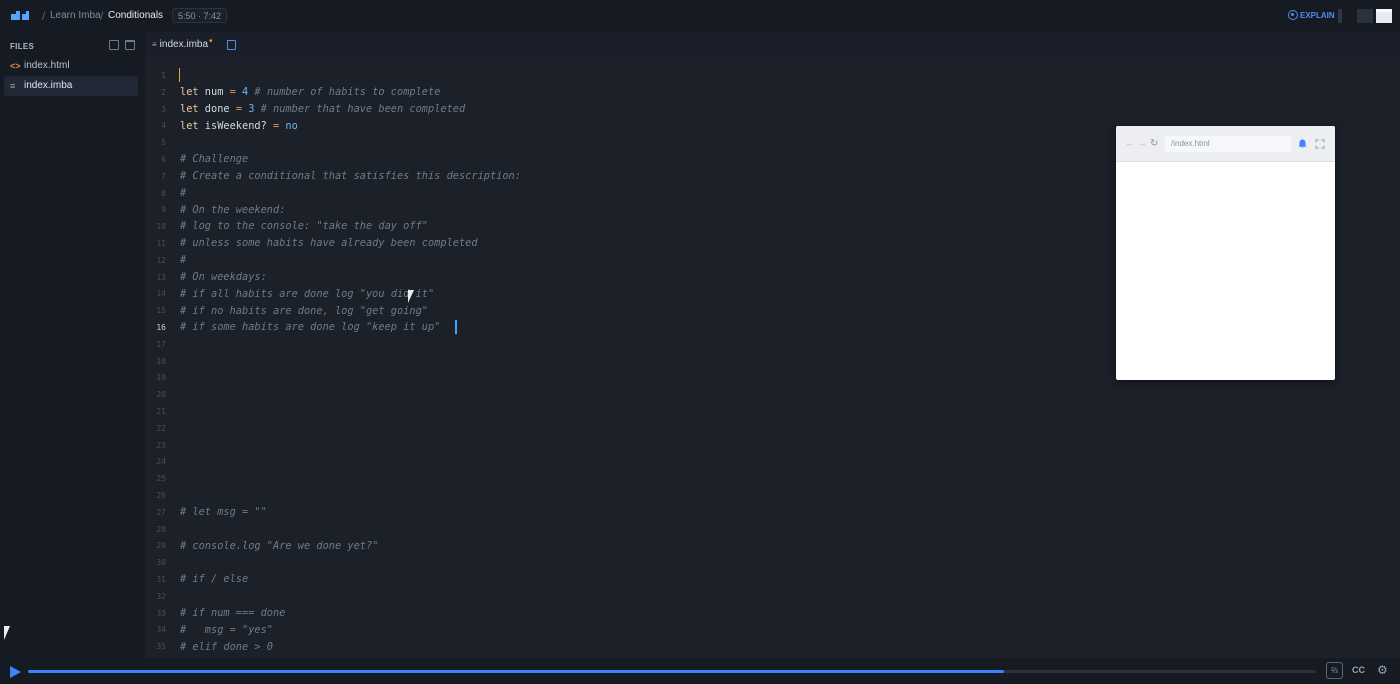 This screenshot has height=684, width=1400. I want to click on tab-index-imba: ≡ index.imba •, so click(182, 43).